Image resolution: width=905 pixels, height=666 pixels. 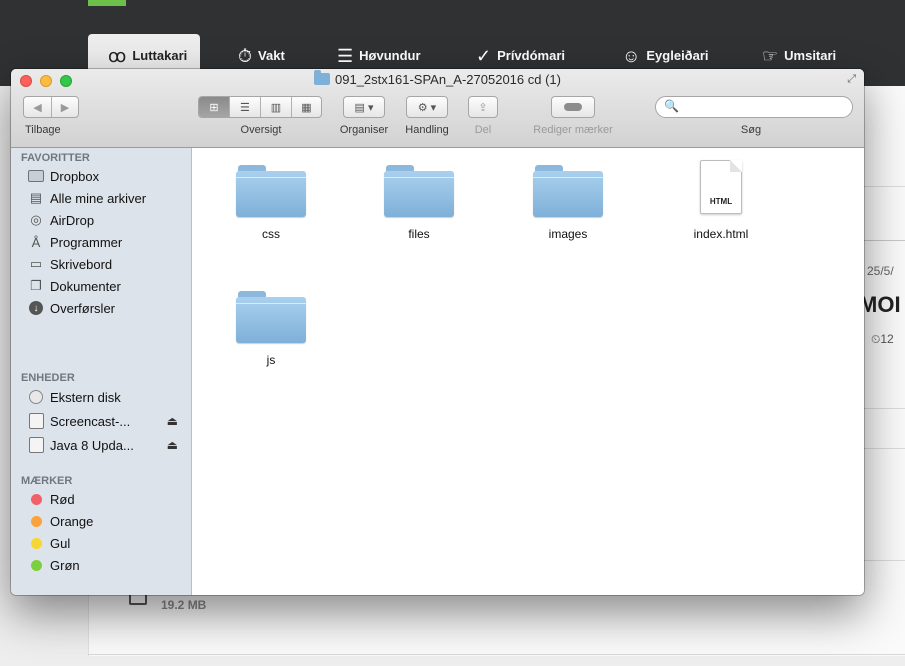 I want to click on back-label: Tilbage, so click(x=43, y=130).